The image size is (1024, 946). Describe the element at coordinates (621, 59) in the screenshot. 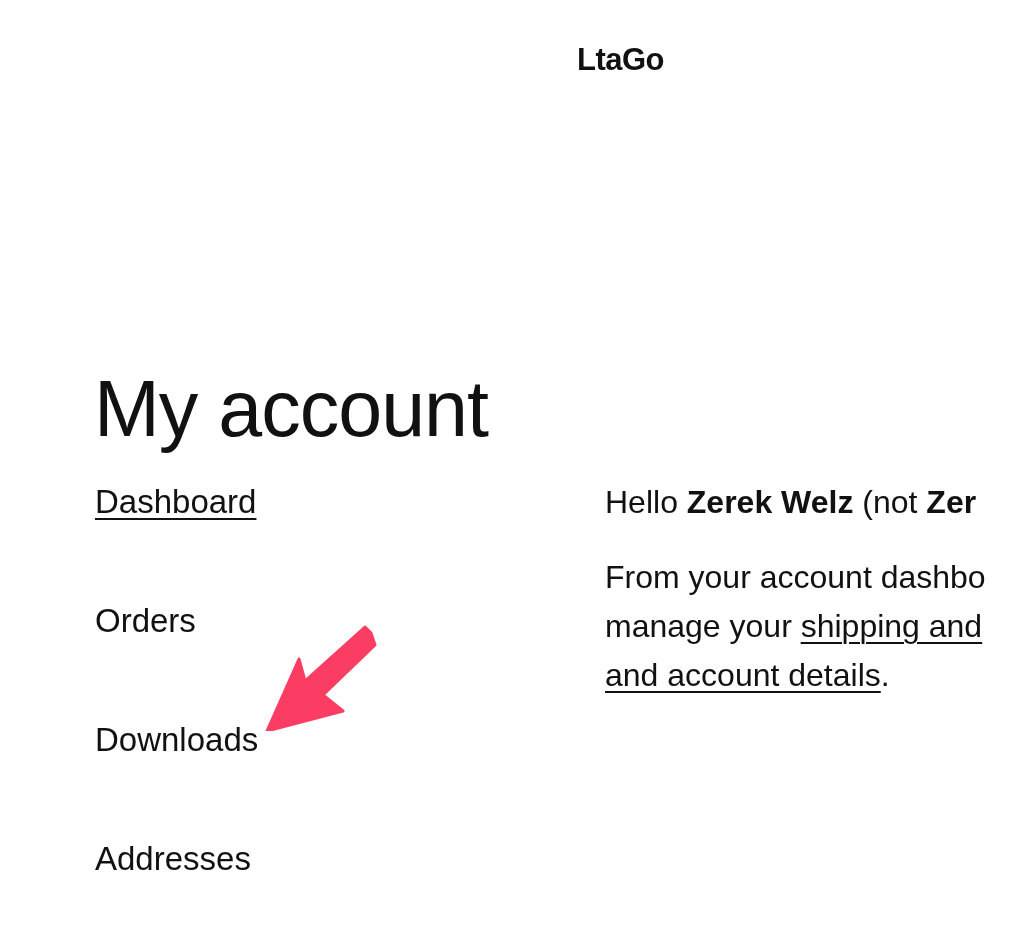

I see `site-logo: LtaGo` at that location.